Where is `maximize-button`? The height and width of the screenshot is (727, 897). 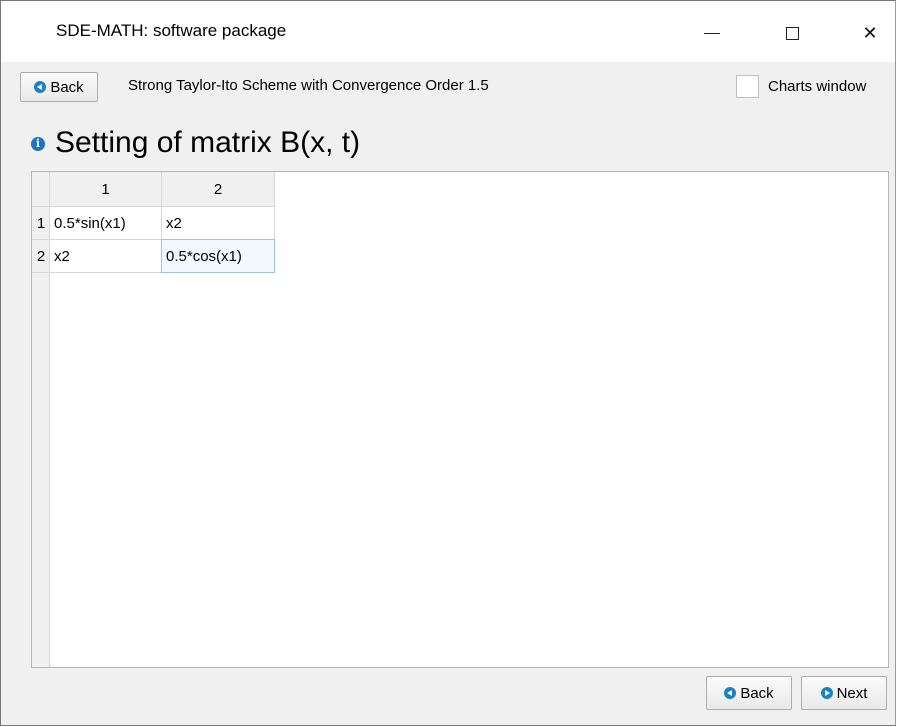 maximize-button is located at coordinates (792, 33).